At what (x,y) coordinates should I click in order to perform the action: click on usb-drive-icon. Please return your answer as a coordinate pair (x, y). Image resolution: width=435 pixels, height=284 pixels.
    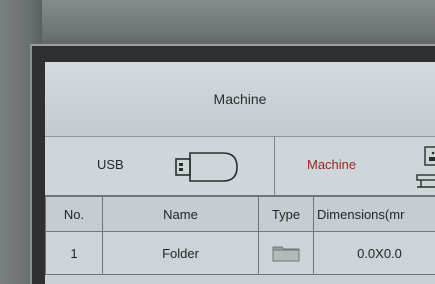
    Looking at the image, I should click on (206, 167).